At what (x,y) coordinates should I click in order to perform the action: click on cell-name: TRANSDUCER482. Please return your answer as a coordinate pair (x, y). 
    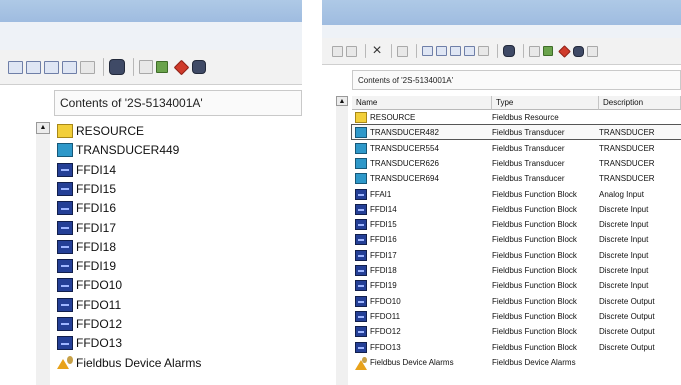
    Looking at the image, I should click on (404, 133).